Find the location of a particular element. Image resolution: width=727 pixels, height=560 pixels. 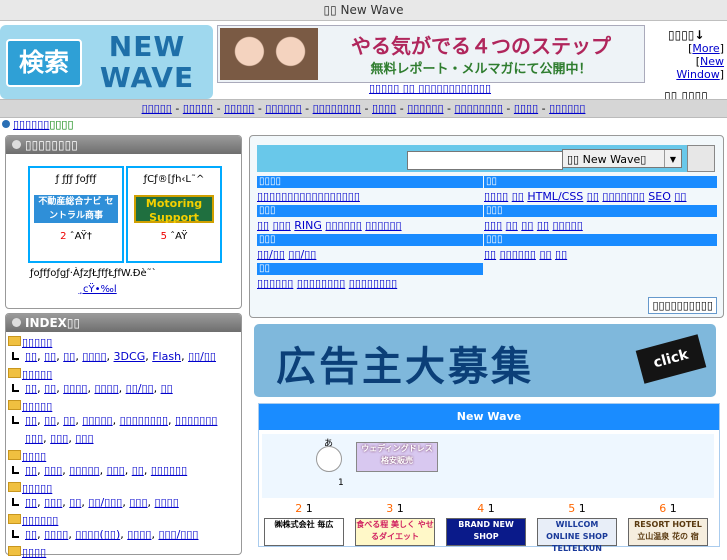

featured-cell: ƒ ƒƒƒ ƒoƒfƒ 不動産総合ナビ セントラル商事 2 ˆAŸ† is located at coordinates (76, 214).